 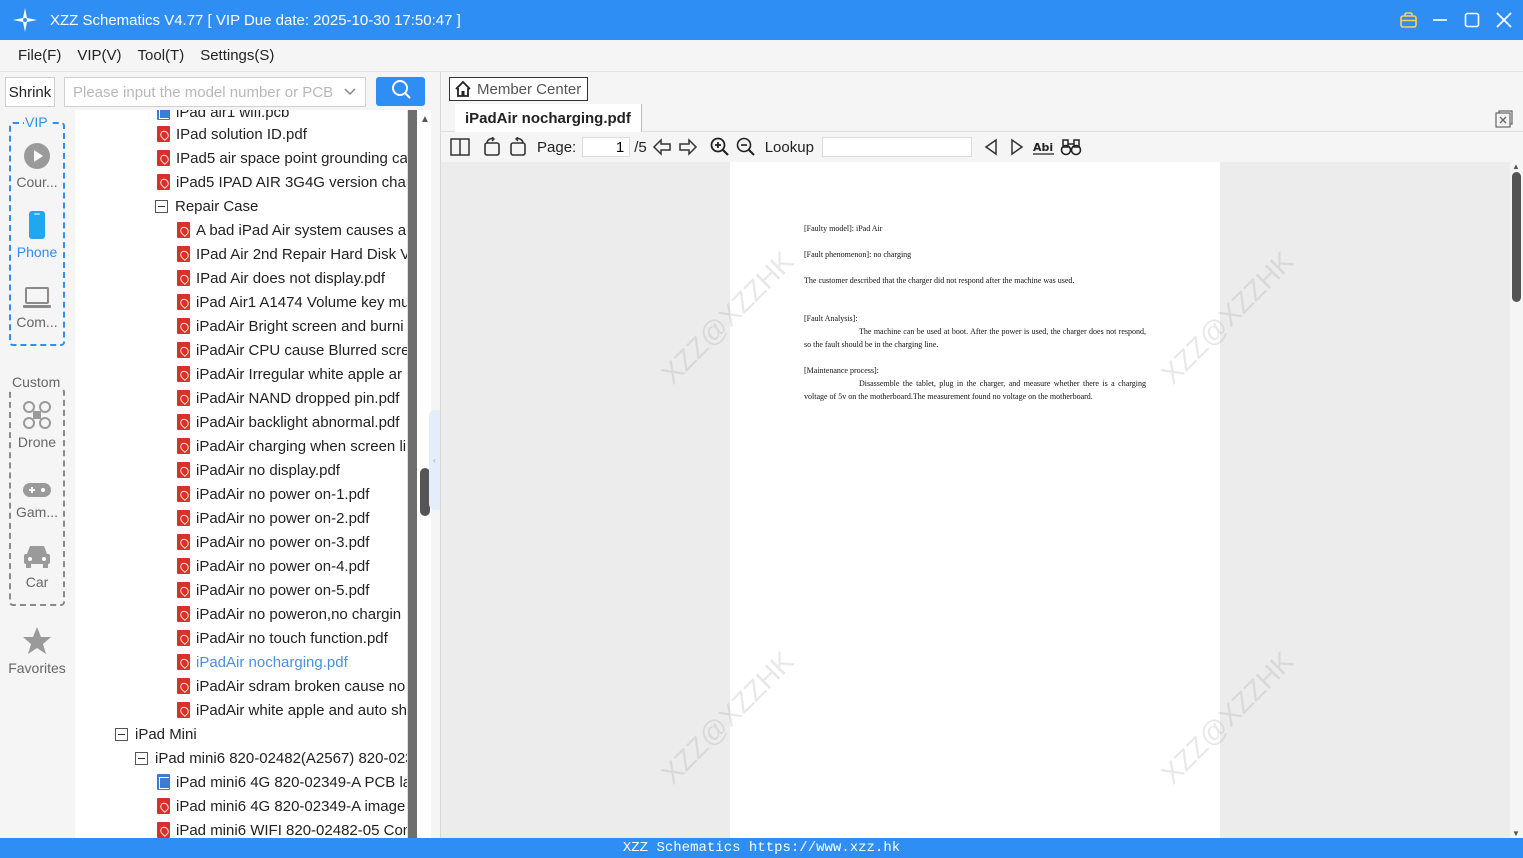 What do you see at coordinates (460, 147) in the screenshot?
I see `sidebar-toggle-icon` at bounding box center [460, 147].